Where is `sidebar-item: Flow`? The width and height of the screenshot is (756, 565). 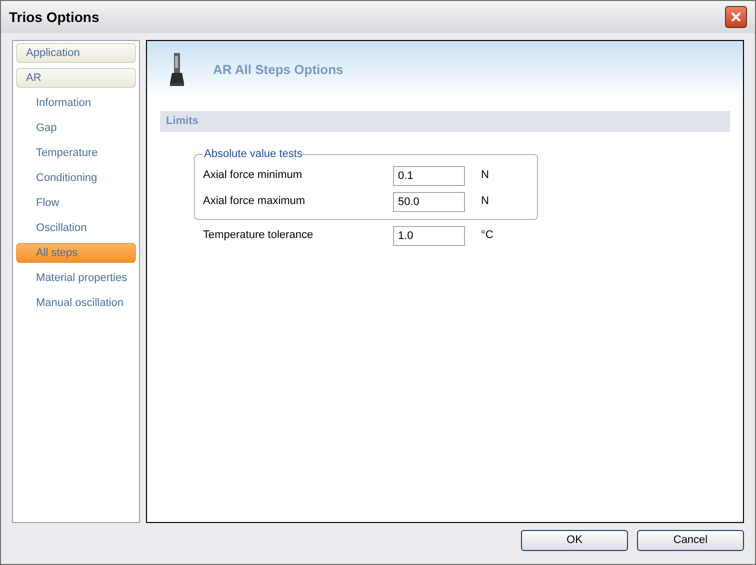
sidebar-item: Flow is located at coordinates (76, 203).